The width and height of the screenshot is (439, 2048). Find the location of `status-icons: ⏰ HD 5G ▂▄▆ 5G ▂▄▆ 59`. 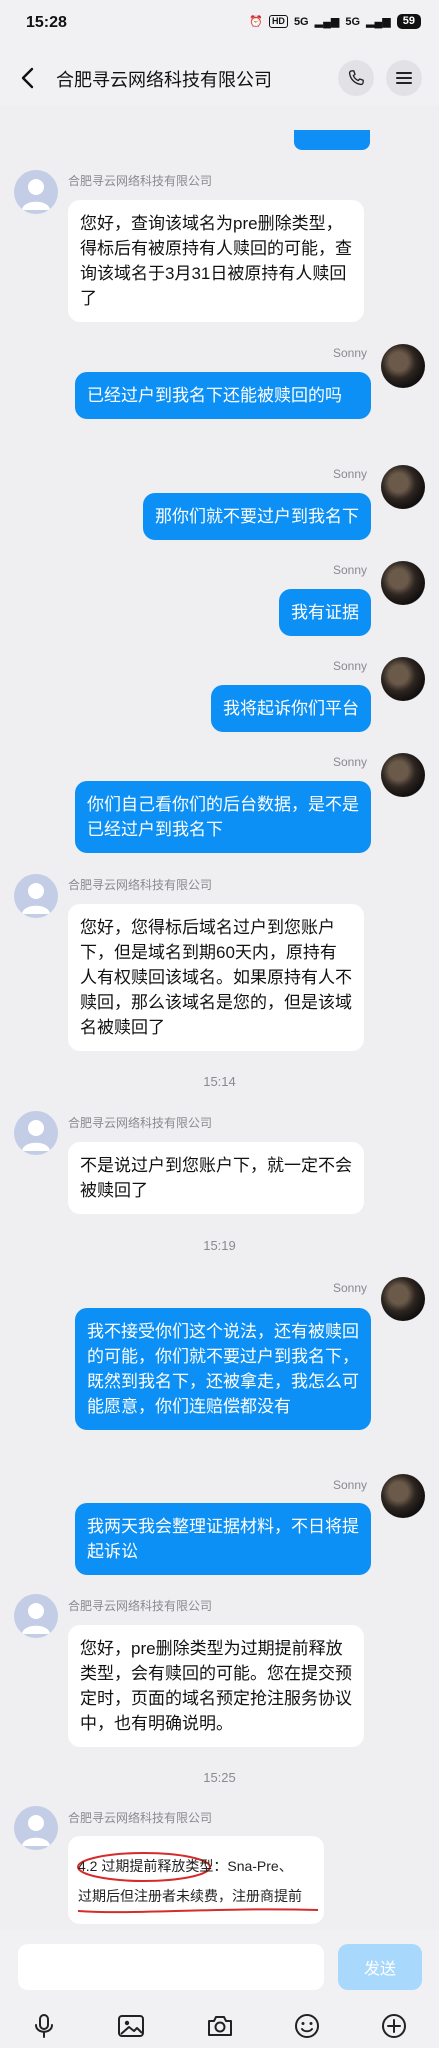

status-icons: ⏰ HD 5G ▂▄▆ 5G ▂▄▆ 59 is located at coordinates (335, 21).